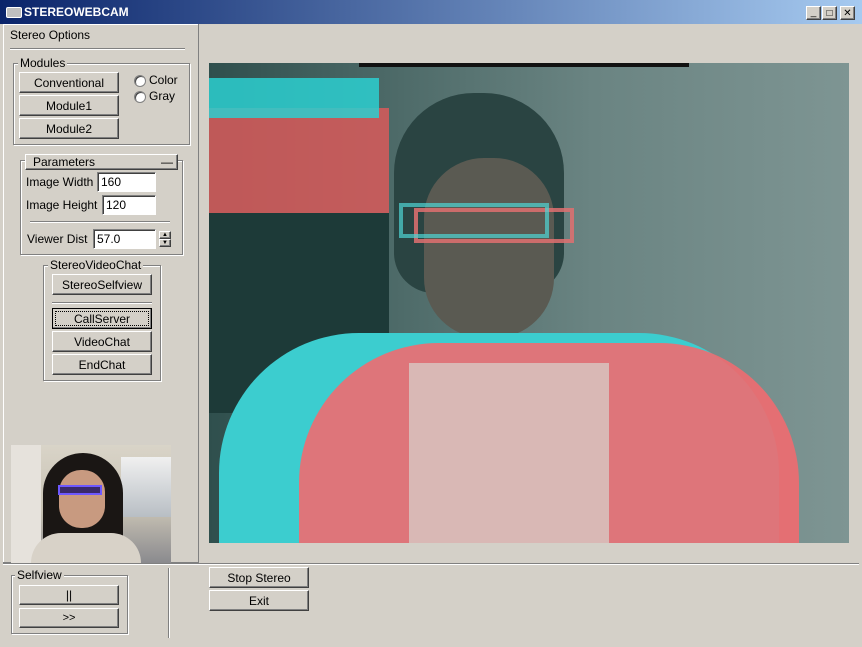  I want to click on bottom-separator, so click(169, 603).